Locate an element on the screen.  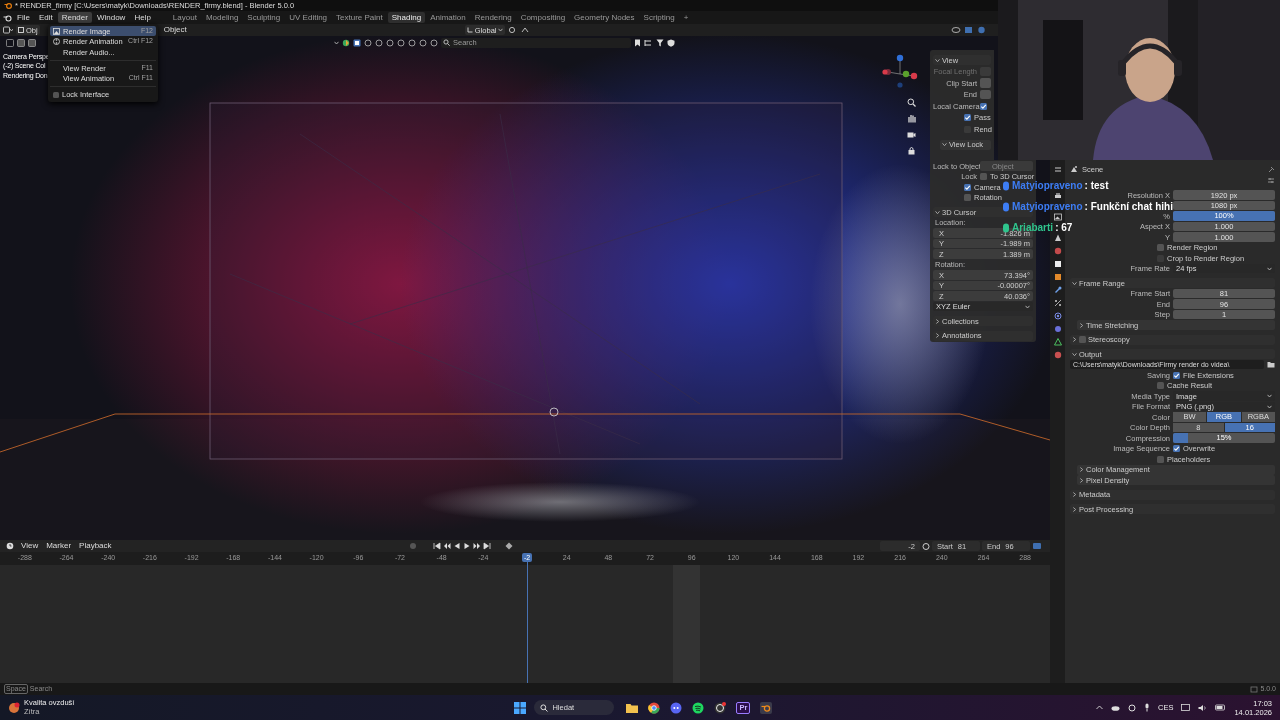
lock-icon is located at coordinates (911, 150).